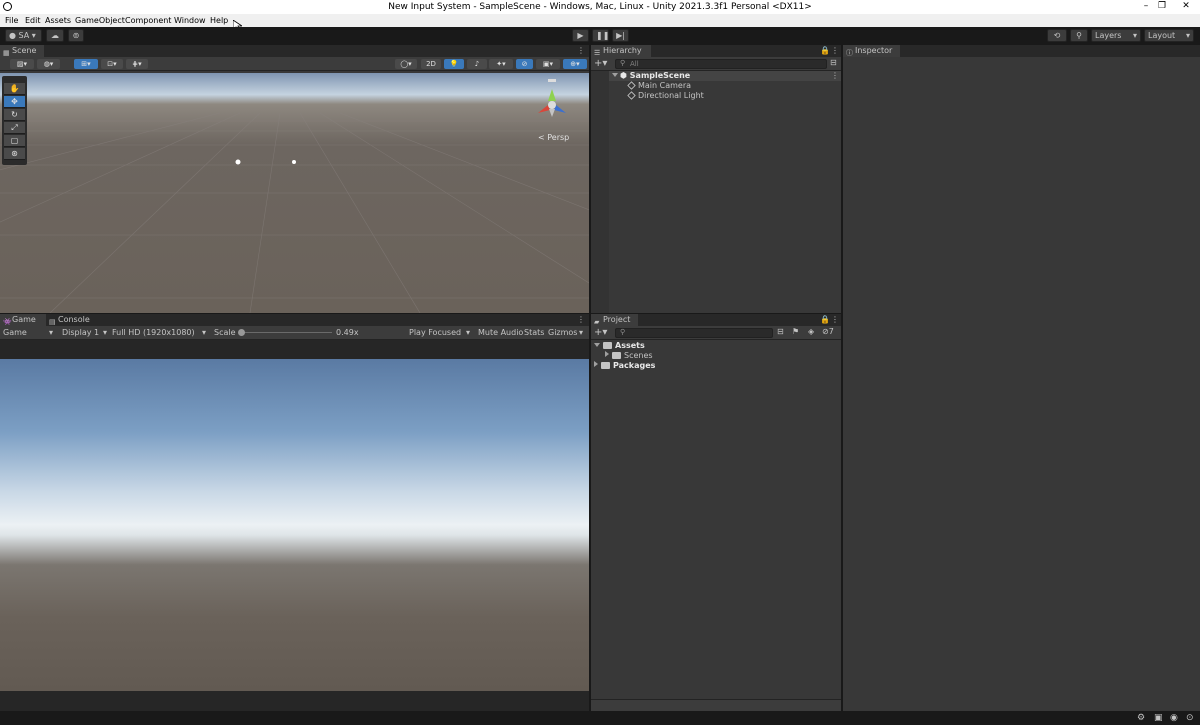  I want to click on gizmos-dropdown: ⊕▾, so click(575, 64).